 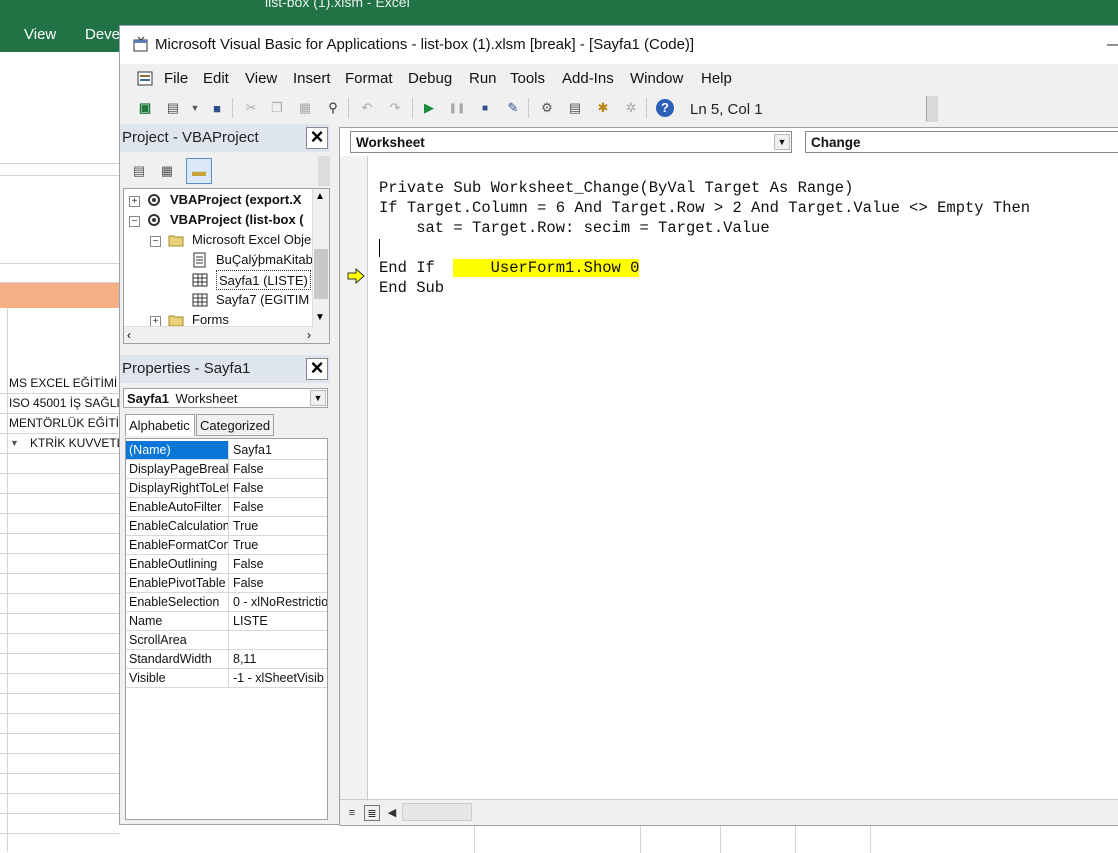 I want to click on tree-item-sayfa7: Sayfa7 (EGITIM, so click(x=262, y=300).